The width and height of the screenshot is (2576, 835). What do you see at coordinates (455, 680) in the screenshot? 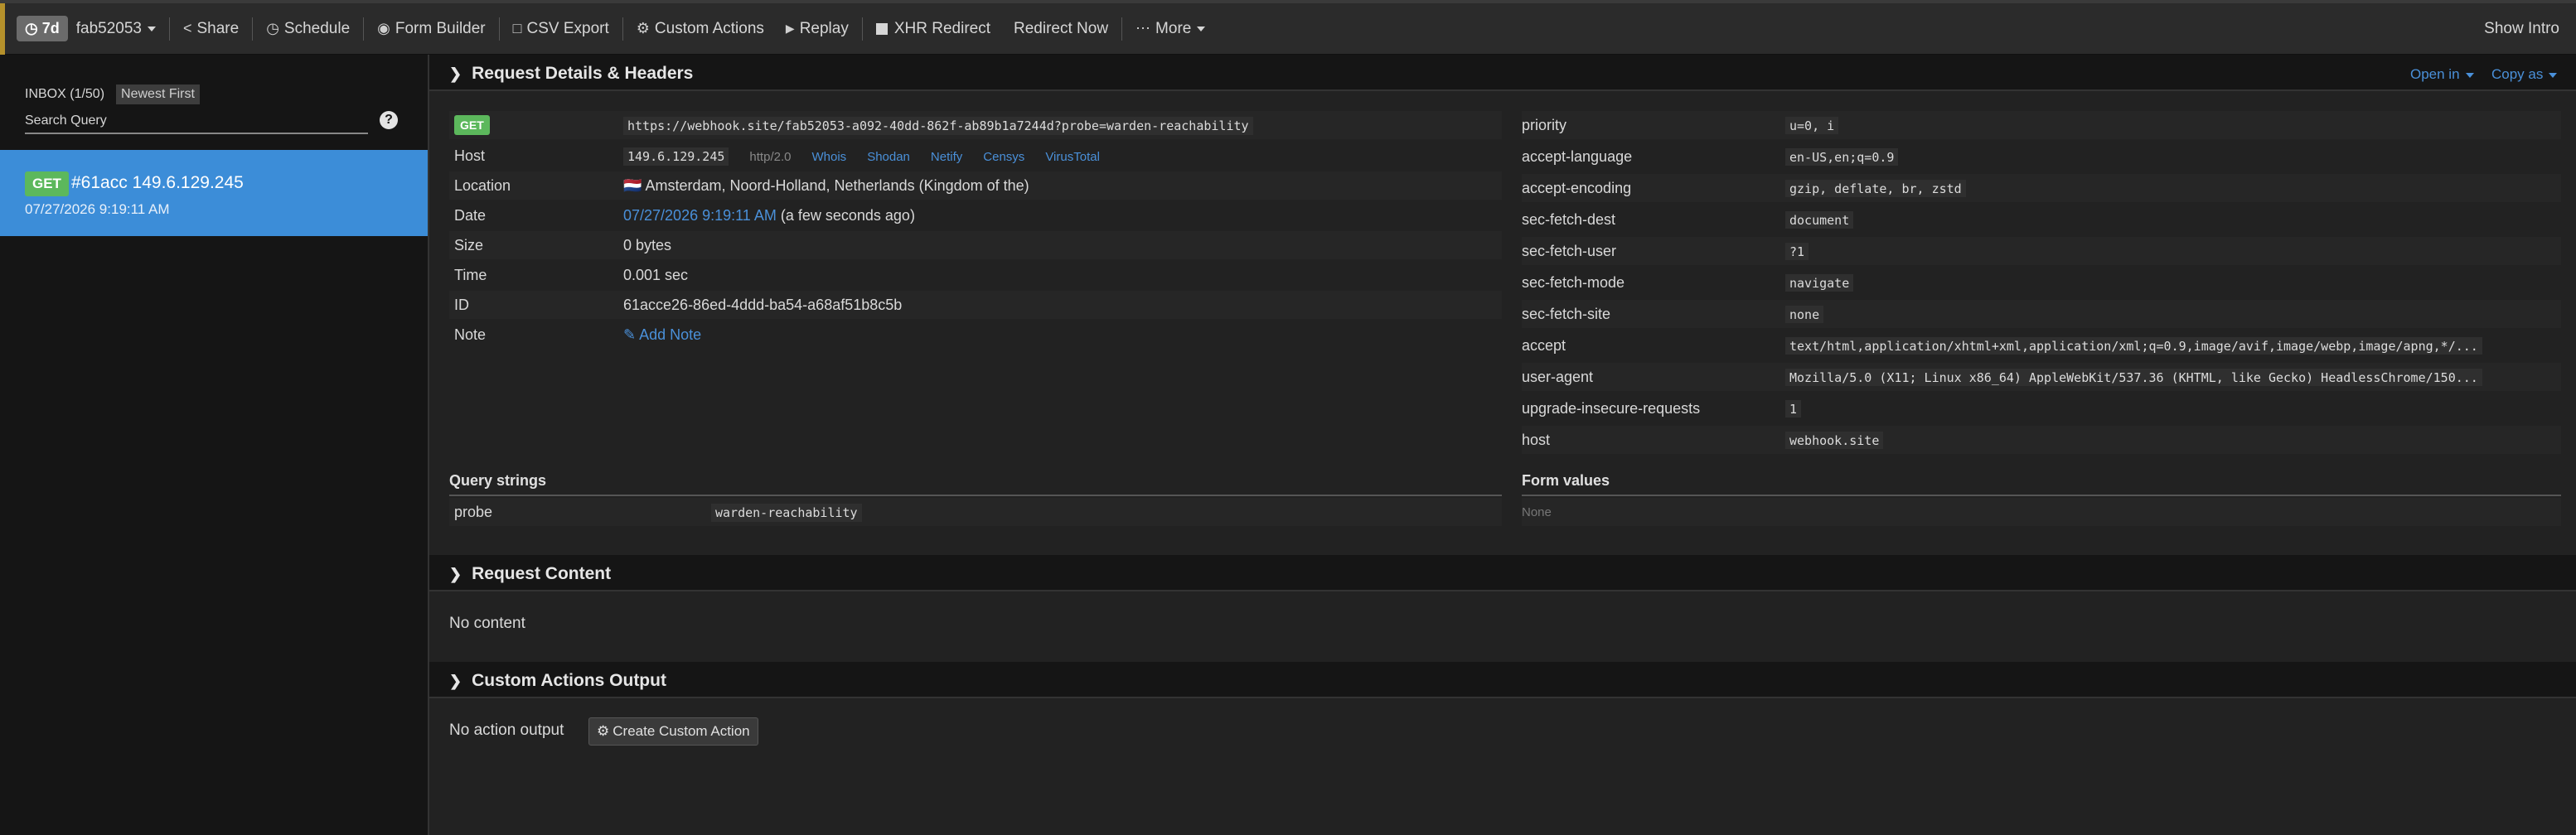
I see `chevron-down-icon: ❯` at bounding box center [455, 680].